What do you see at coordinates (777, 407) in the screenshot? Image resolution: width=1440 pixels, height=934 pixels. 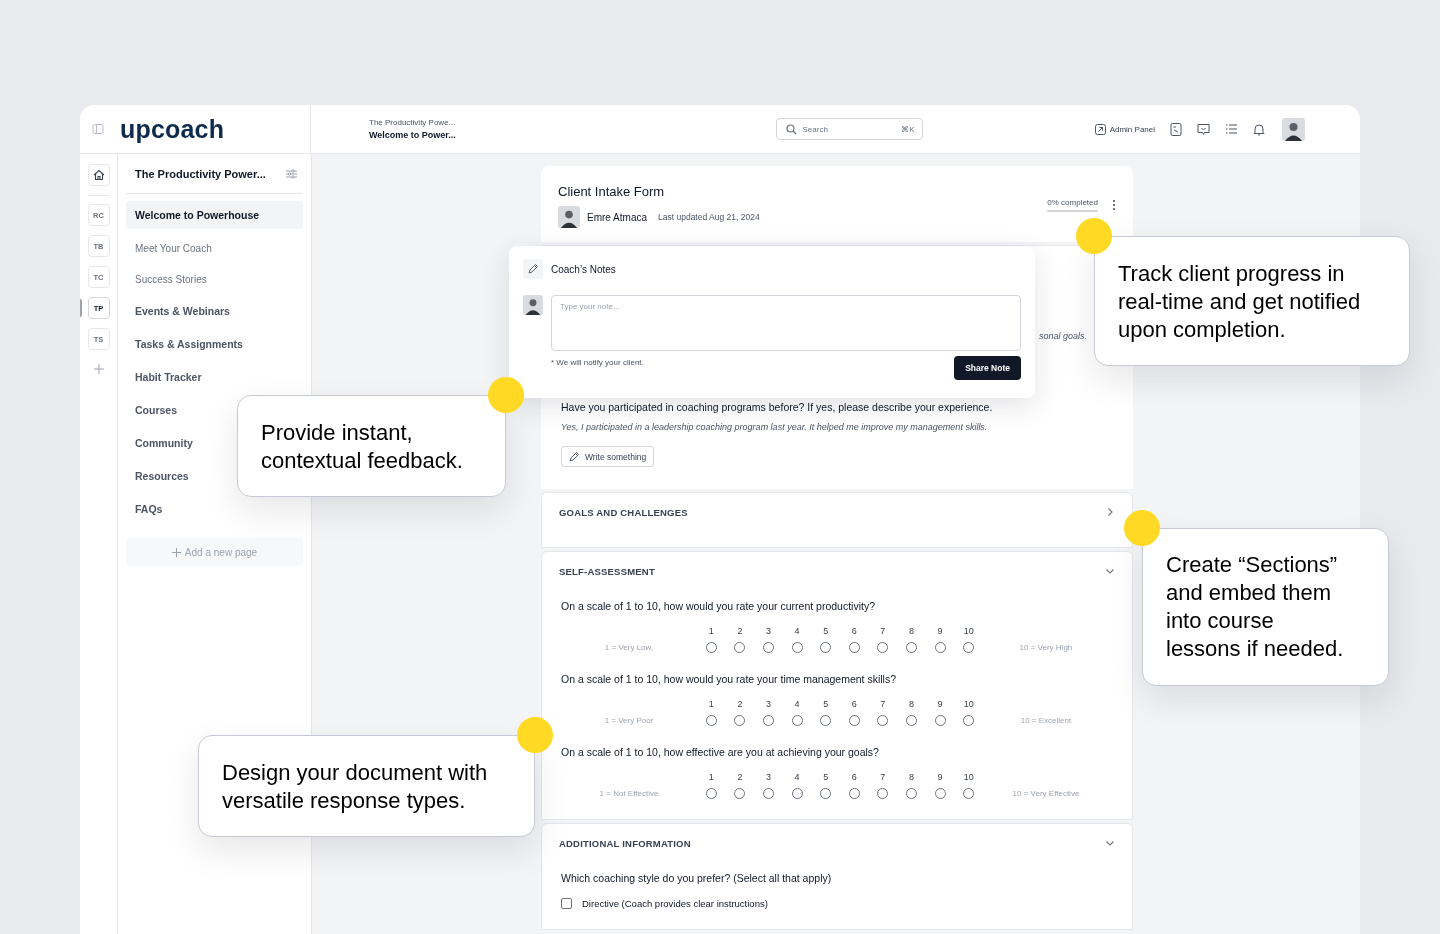 I see `question-text: Have you participated in coaching programs before? If yes, please describe your experience.` at bounding box center [777, 407].